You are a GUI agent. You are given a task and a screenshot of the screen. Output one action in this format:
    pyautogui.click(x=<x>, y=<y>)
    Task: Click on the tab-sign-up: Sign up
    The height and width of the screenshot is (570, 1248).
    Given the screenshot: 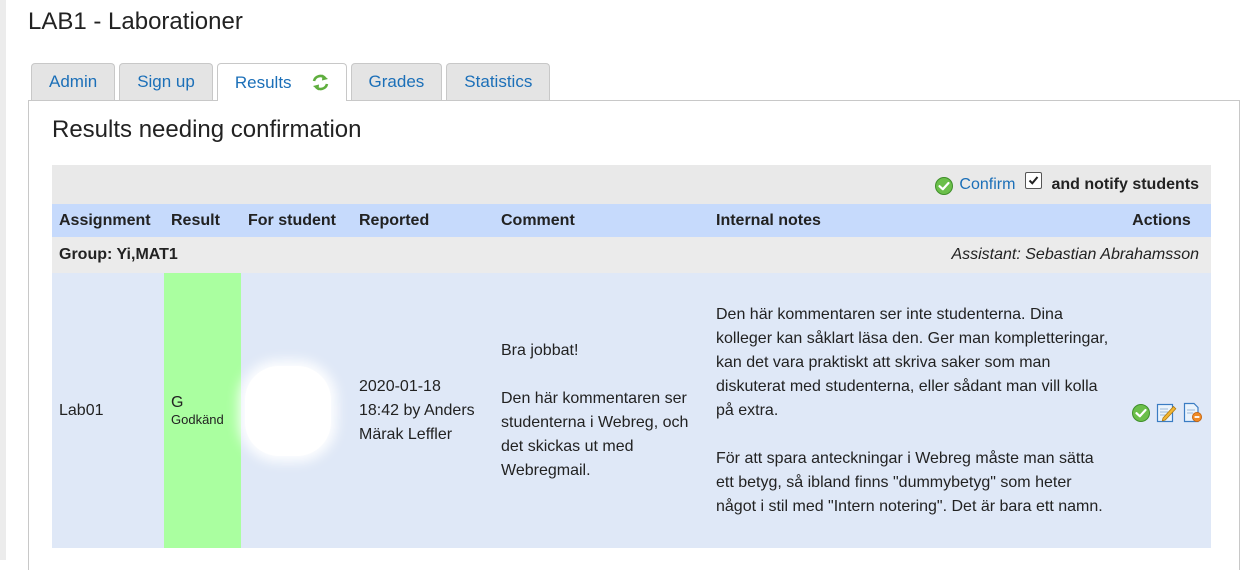 What is the action you would take?
    pyautogui.click(x=166, y=81)
    